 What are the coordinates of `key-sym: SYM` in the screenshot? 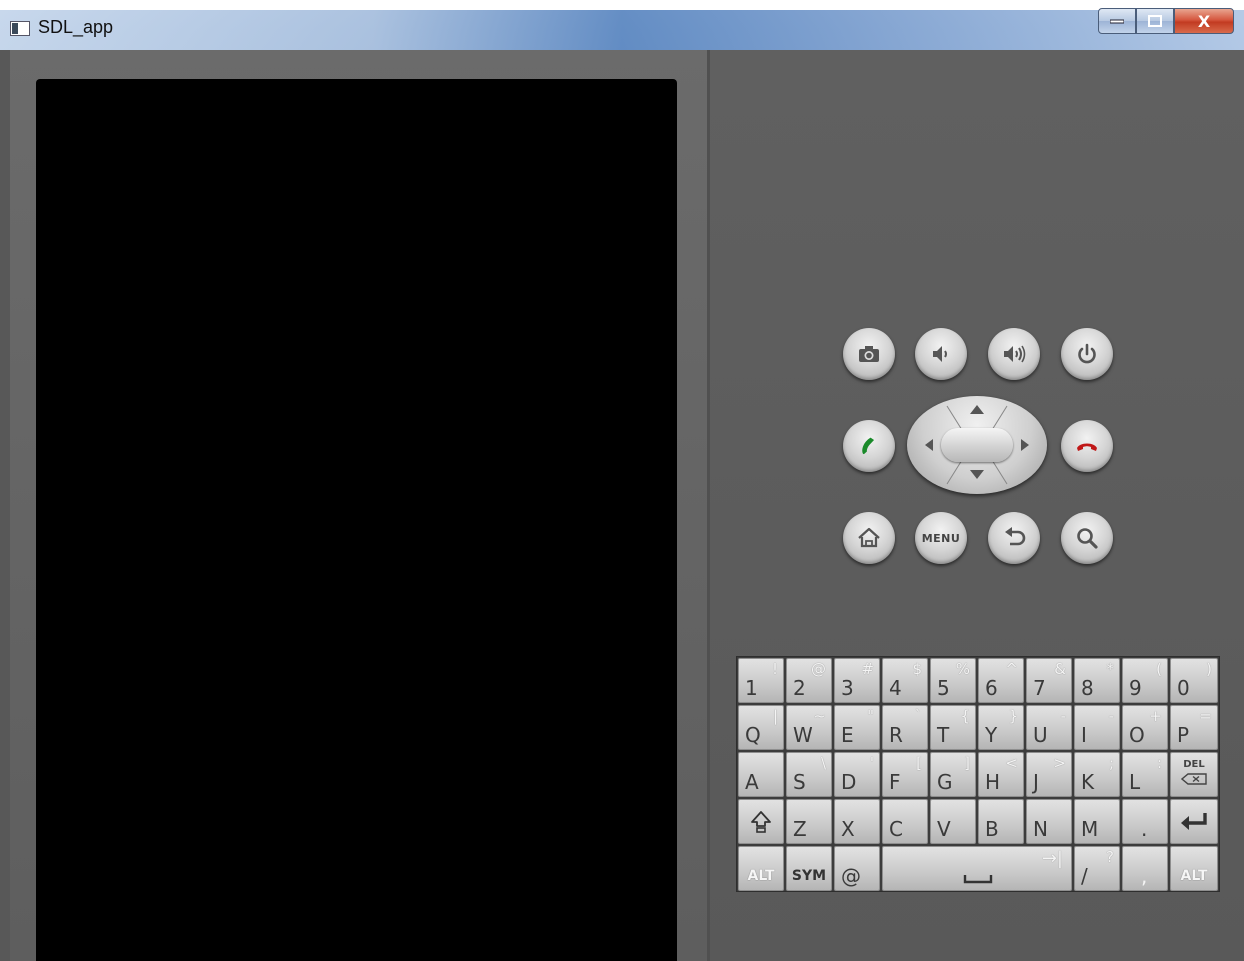 It's located at (809, 868).